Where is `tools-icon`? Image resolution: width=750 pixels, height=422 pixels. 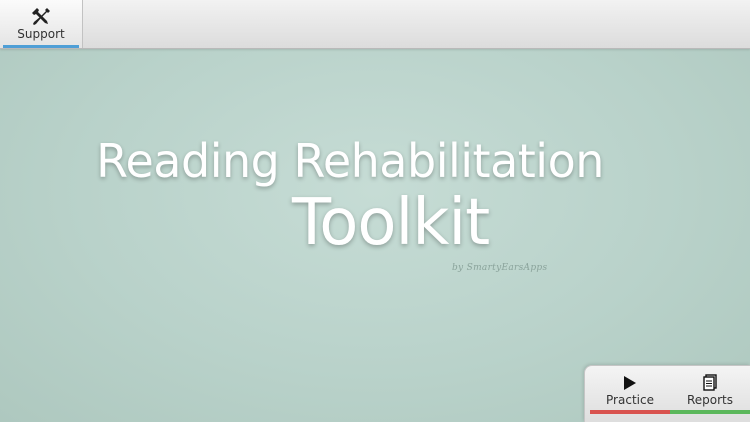 tools-icon is located at coordinates (41, 16).